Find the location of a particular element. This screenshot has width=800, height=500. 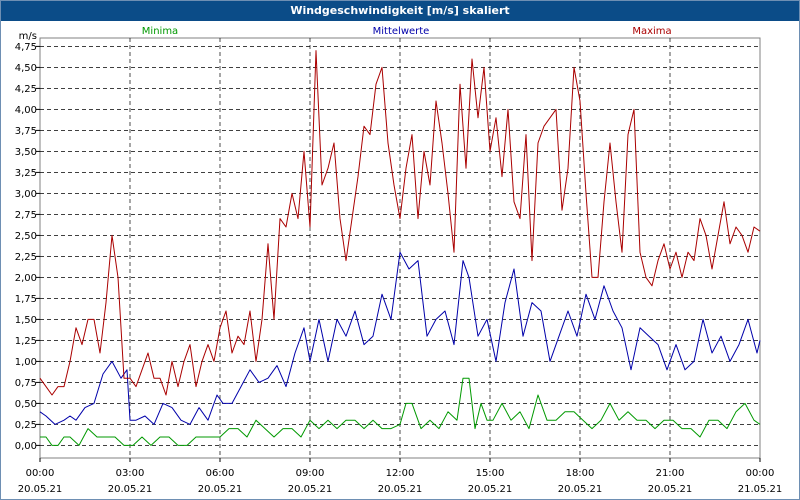

y-tick-label: 3,50 is located at coordinates (26, 152).